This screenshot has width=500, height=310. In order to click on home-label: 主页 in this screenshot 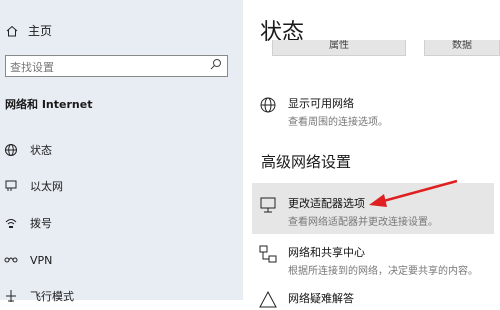, I will do `click(40, 31)`.